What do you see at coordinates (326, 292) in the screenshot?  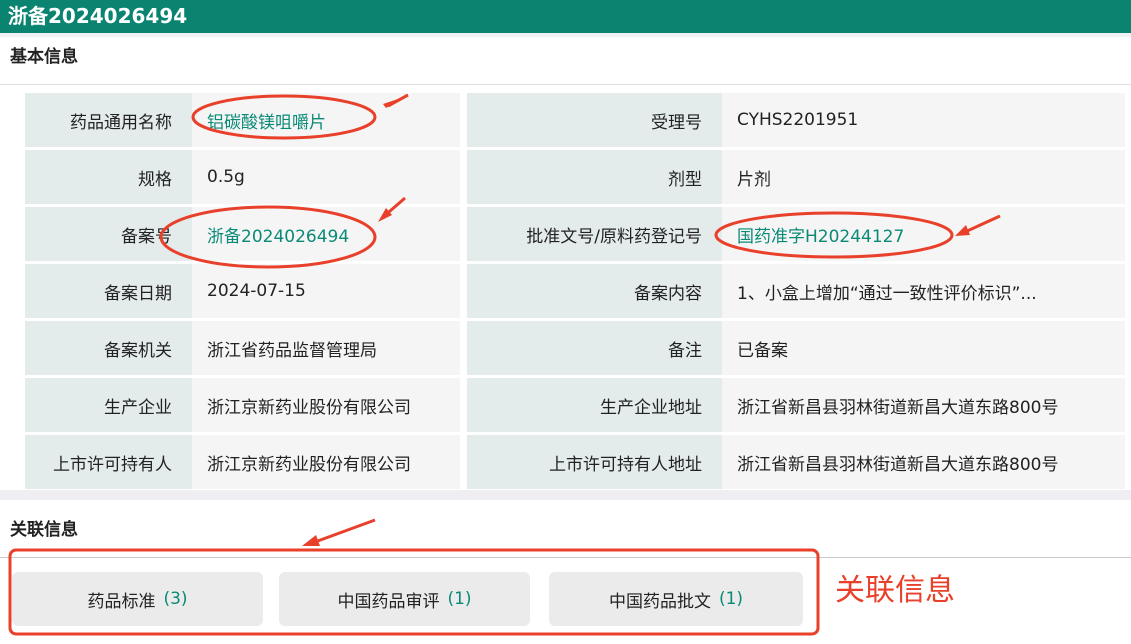 I see `field-value: 2024-07-15` at bounding box center [326, 292].